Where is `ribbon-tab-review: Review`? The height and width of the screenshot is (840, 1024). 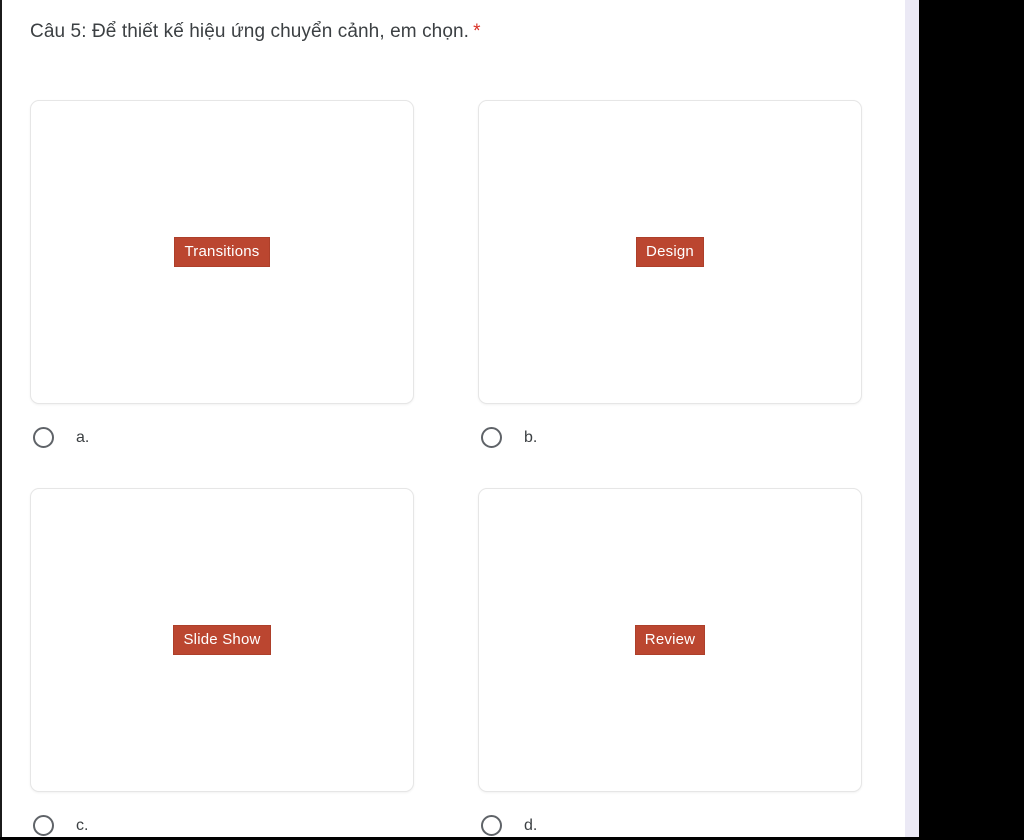 ribbon-tab-review: Review is located at coordinates (670, 640).